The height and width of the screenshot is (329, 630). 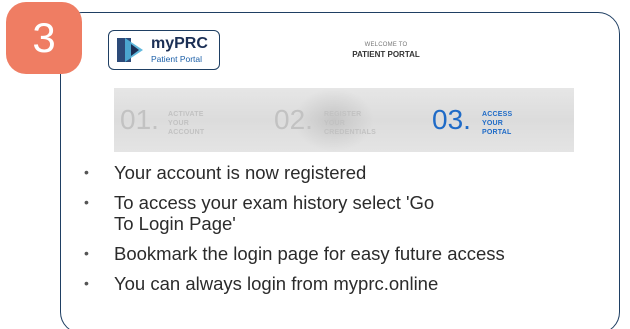 I want to click on step-label-line2: YOUR CREDENTIALS, so click(x=350, y=128).